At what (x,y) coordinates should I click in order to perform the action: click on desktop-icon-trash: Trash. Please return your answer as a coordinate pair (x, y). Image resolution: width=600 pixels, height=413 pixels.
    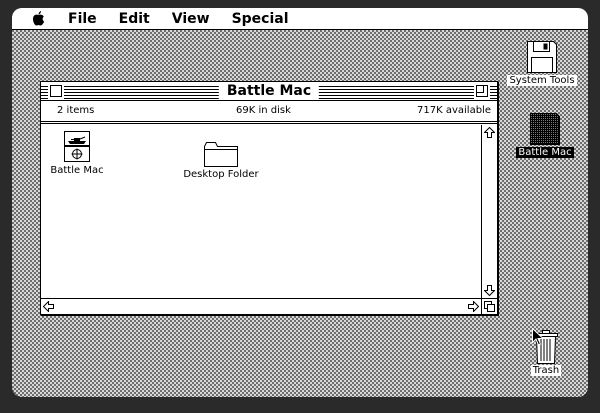
    Looking at the image, I should click on (546, 352).